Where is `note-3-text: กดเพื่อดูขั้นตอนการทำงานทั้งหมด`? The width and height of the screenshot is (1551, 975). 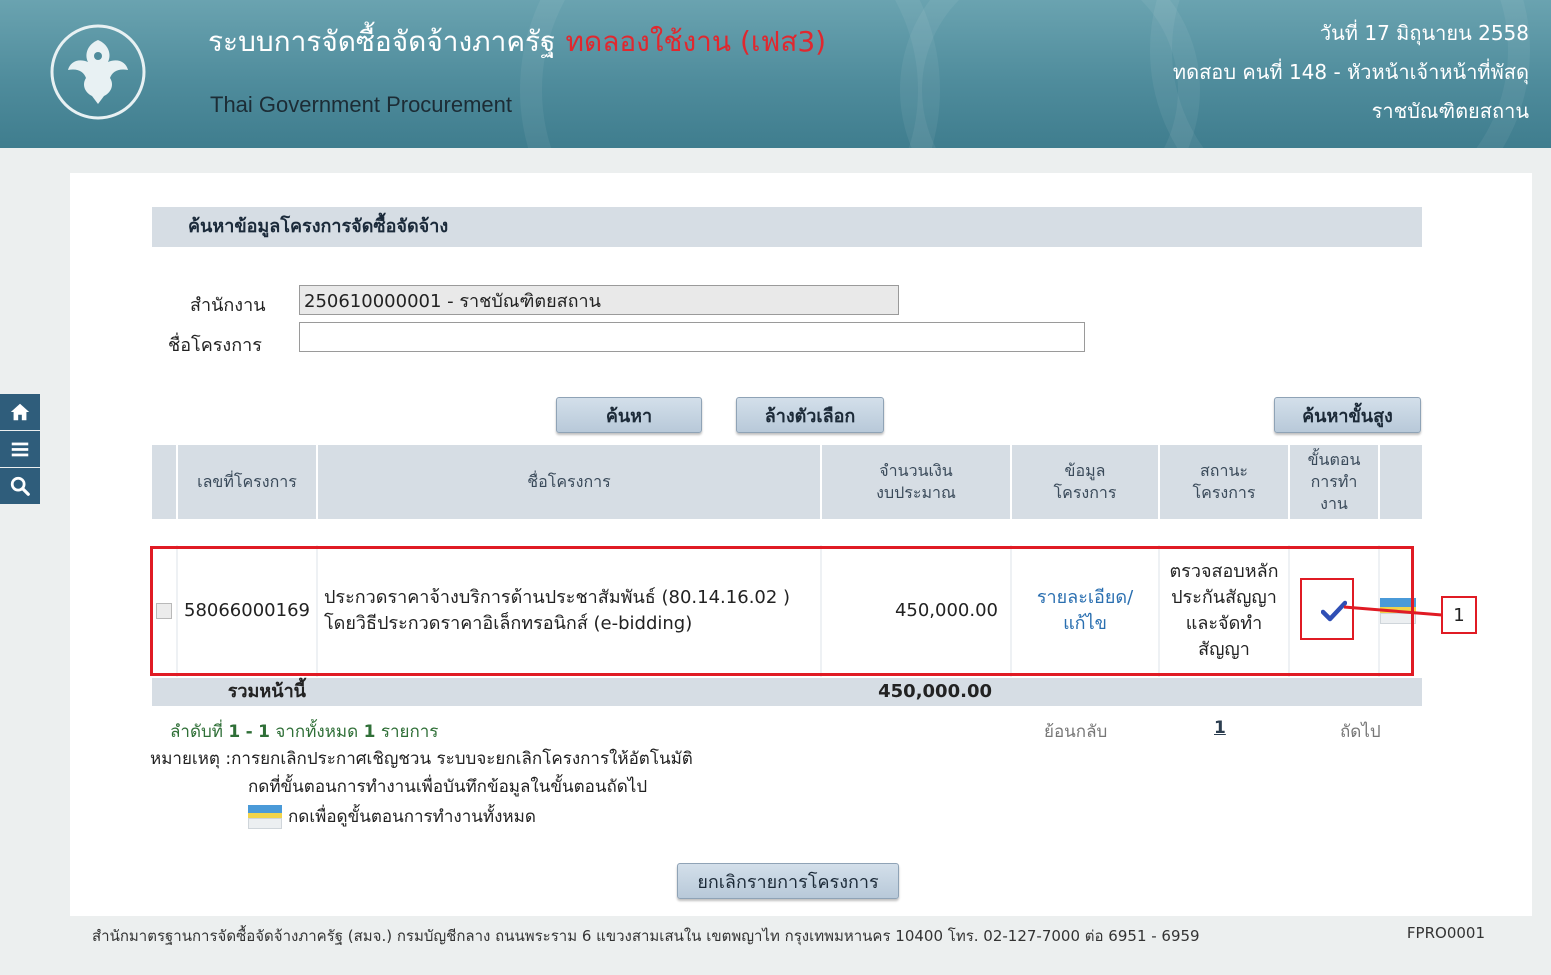
note-3-text: กดเพื่อดูขั้นตอนการทำงานทั้งหมด is located at coordinates (412, 817).